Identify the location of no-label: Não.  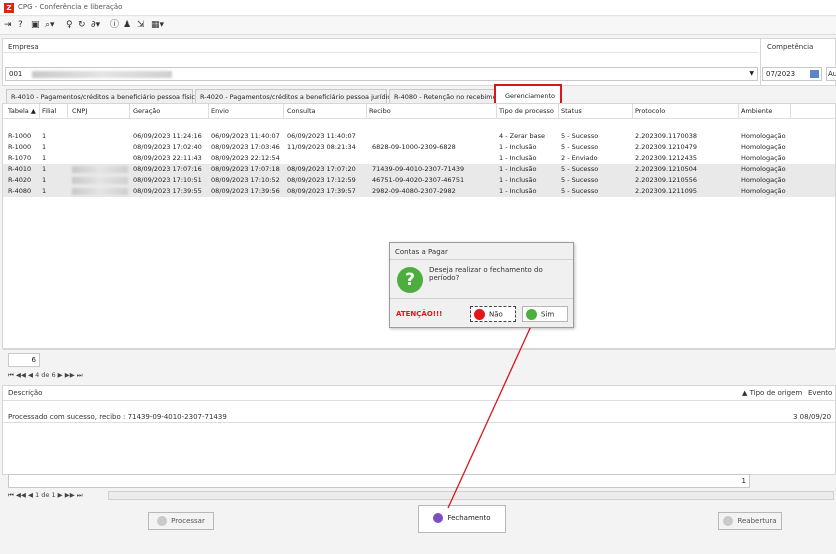
(496, 314).